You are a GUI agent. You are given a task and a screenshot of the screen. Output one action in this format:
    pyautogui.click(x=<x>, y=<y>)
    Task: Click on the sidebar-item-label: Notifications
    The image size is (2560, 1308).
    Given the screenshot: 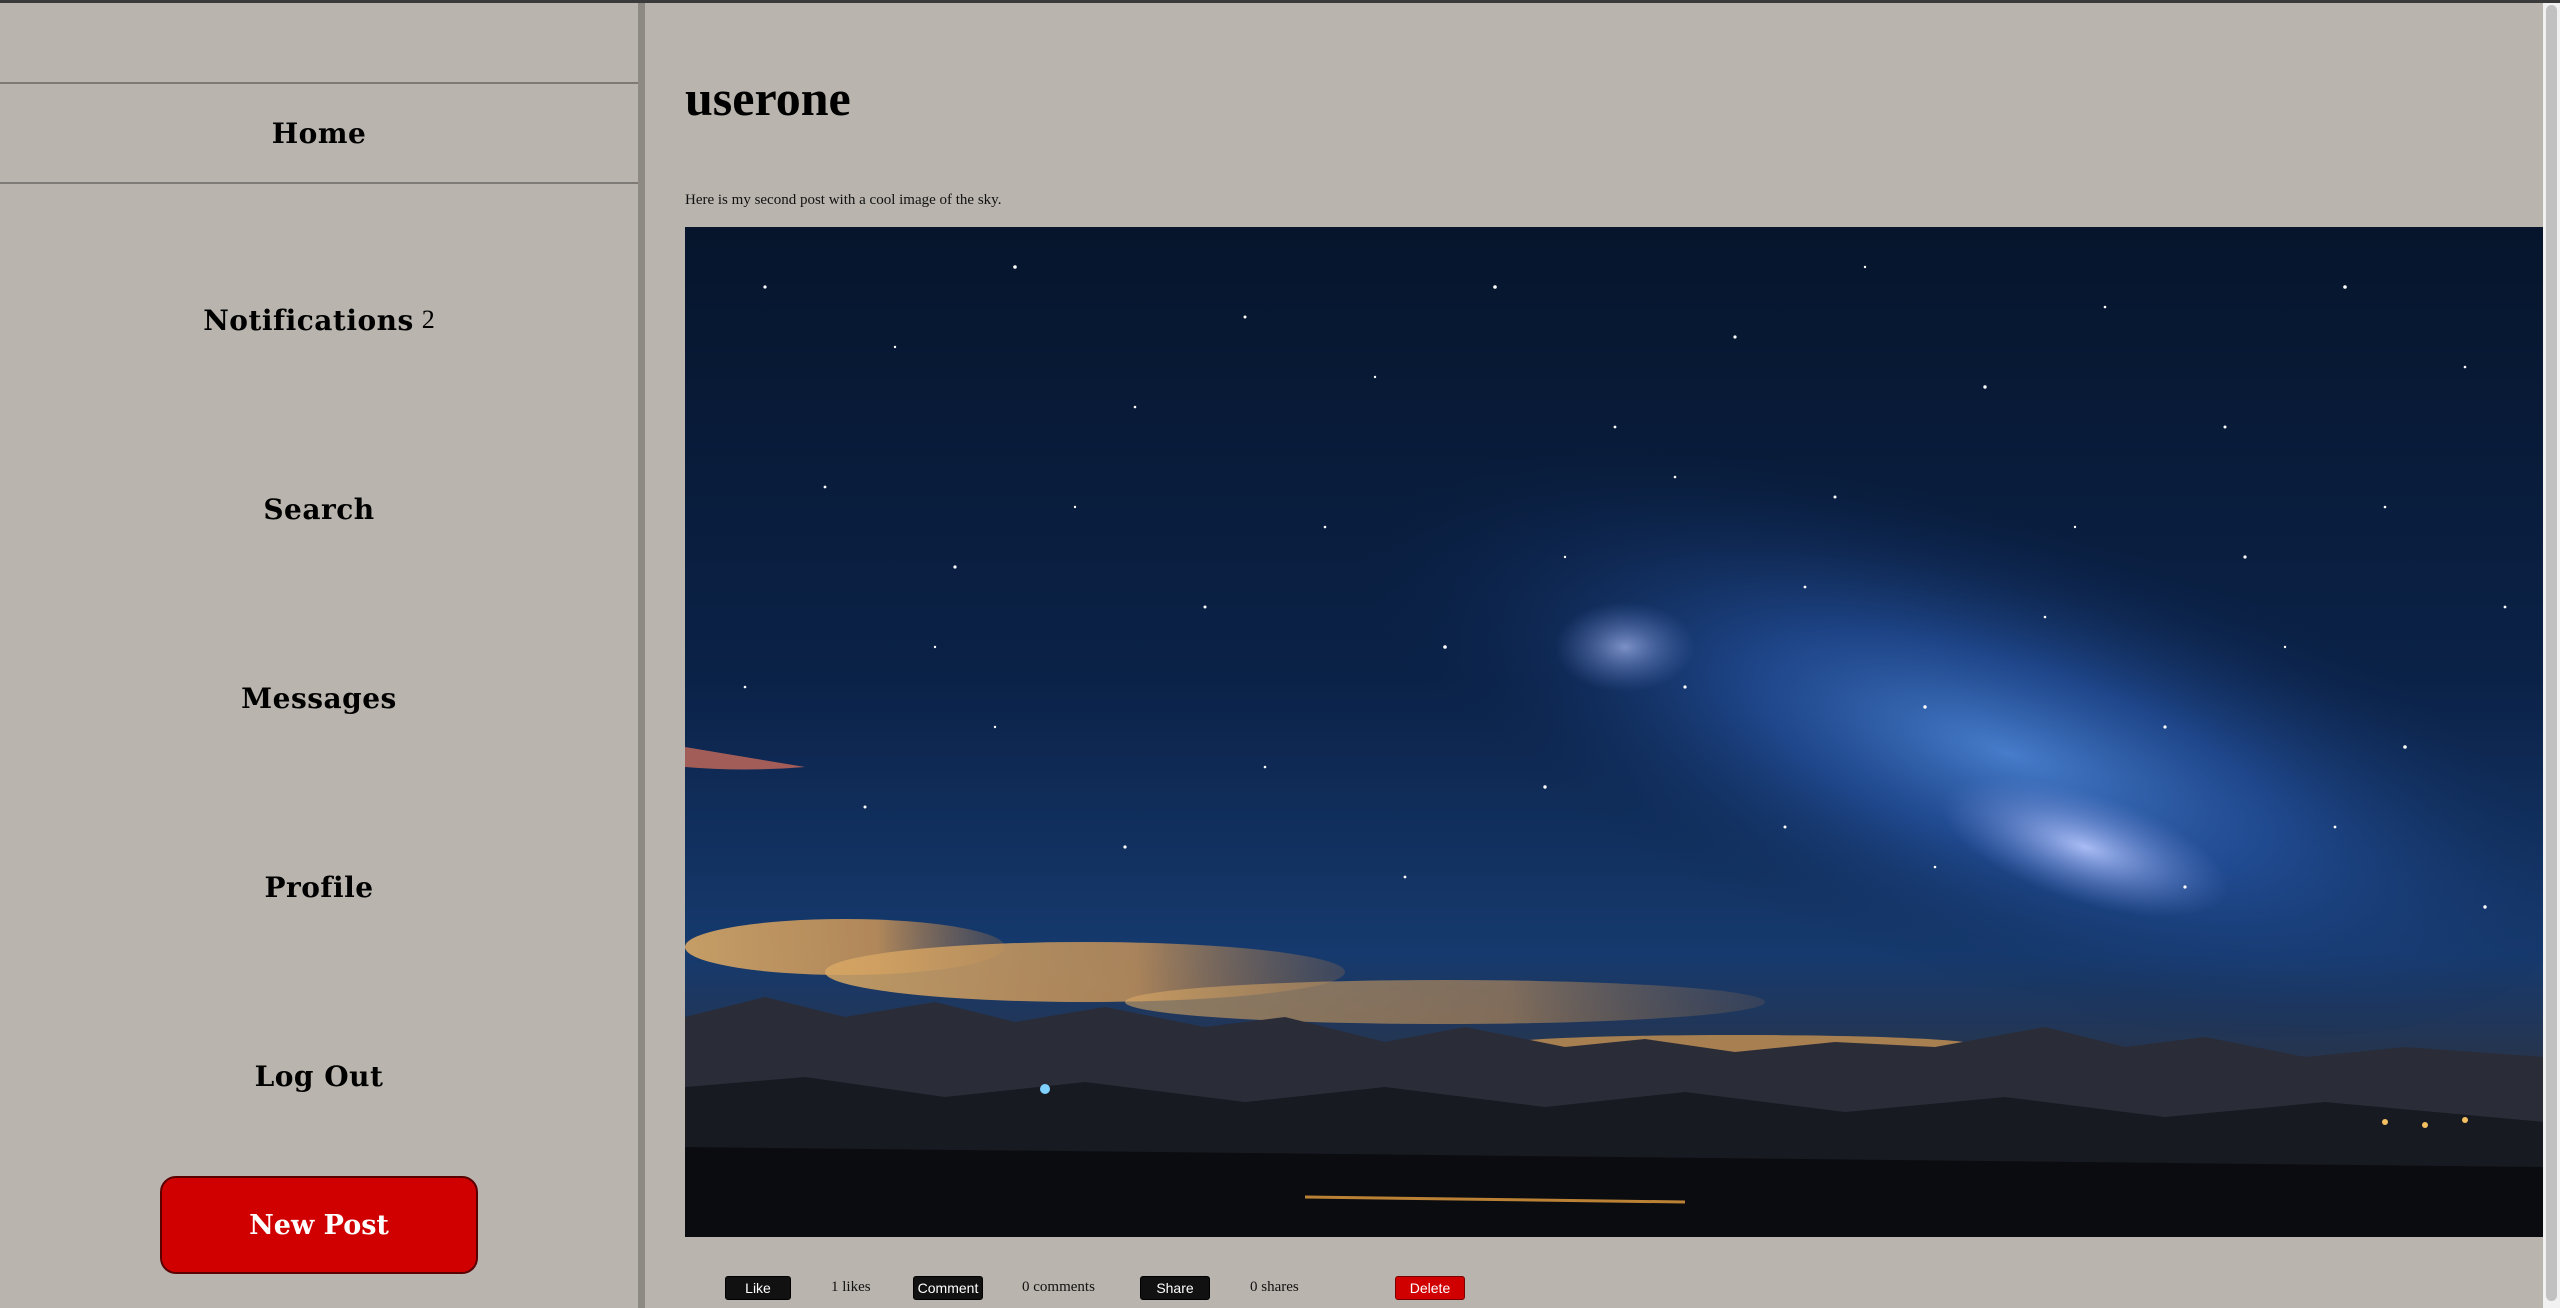 What is the action you would take?
    pyautogui.click(x=308, y=320)
    